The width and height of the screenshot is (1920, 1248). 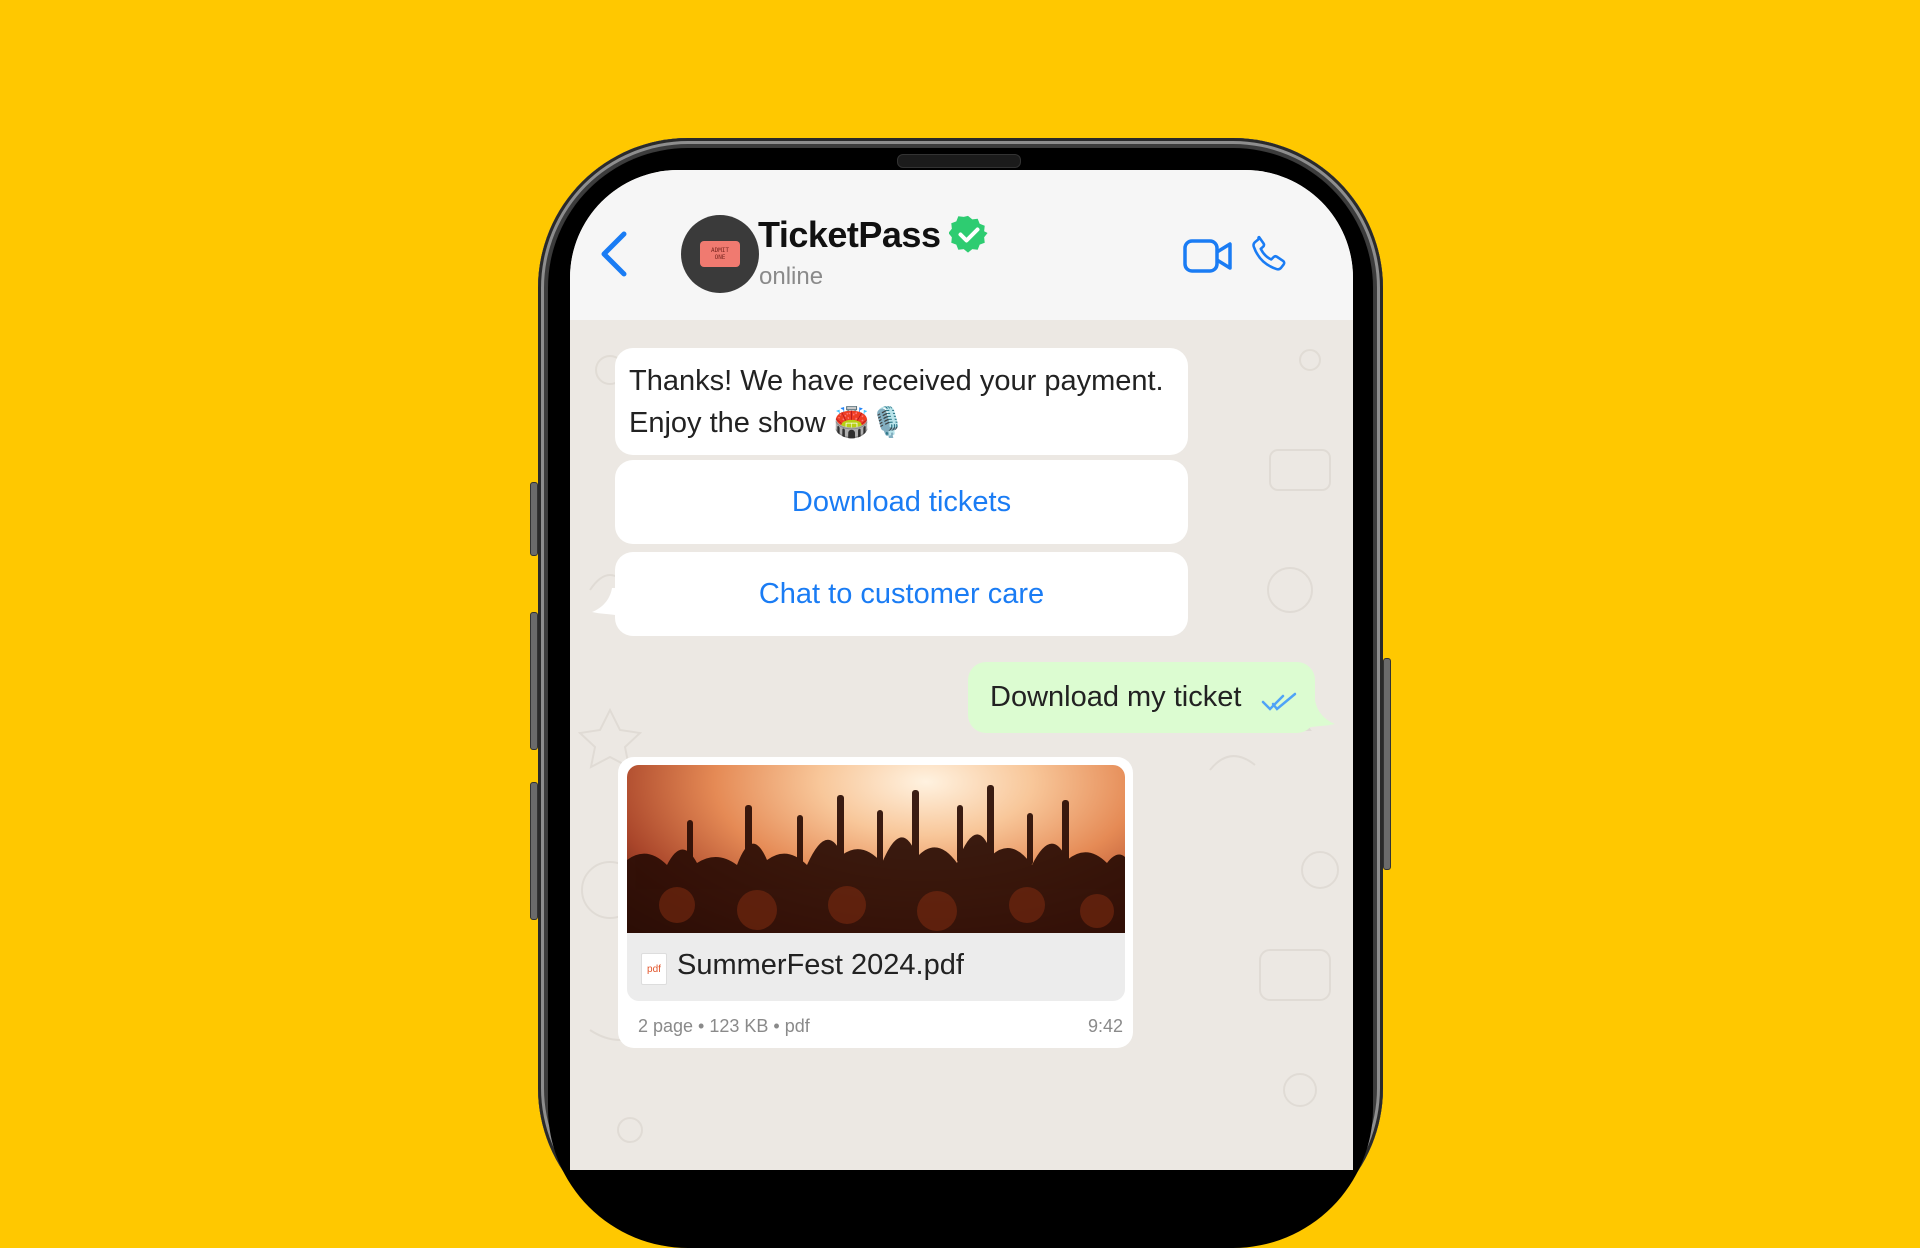 I want to click on phone-power-button, so click(x=1387, y=764).